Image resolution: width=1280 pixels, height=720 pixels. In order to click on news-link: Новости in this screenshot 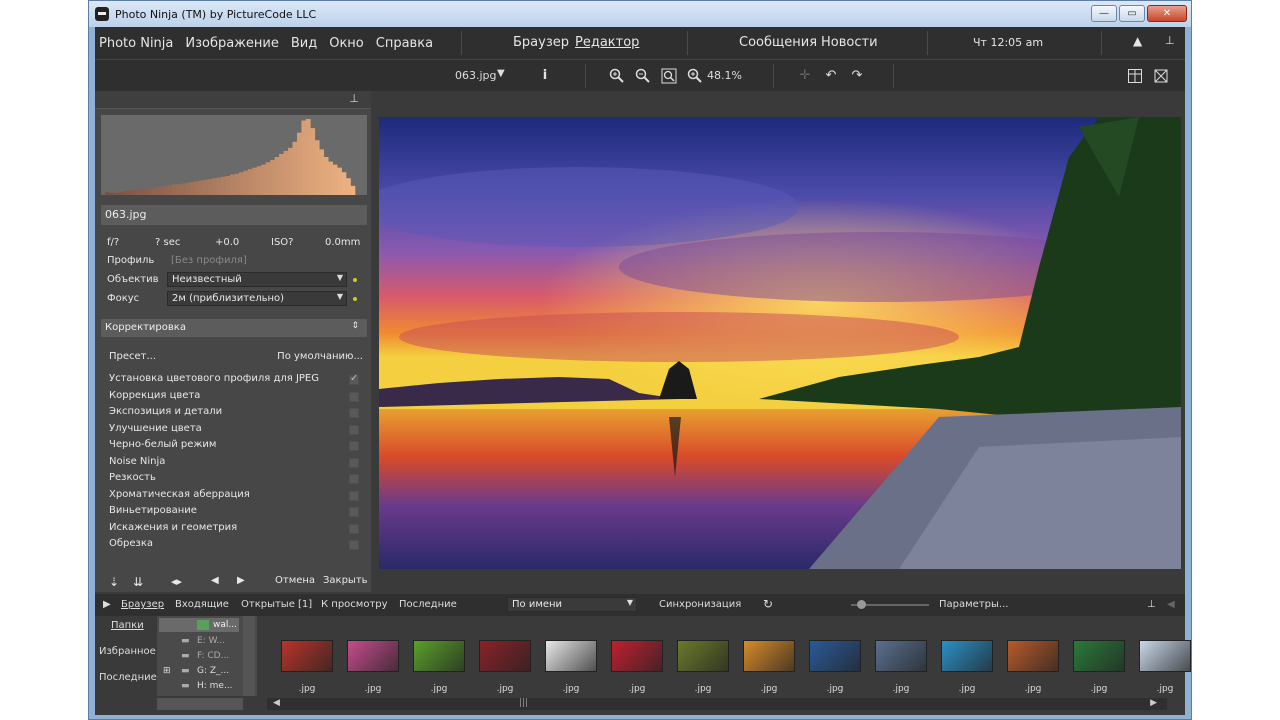, I will do `click(849, 42)`.